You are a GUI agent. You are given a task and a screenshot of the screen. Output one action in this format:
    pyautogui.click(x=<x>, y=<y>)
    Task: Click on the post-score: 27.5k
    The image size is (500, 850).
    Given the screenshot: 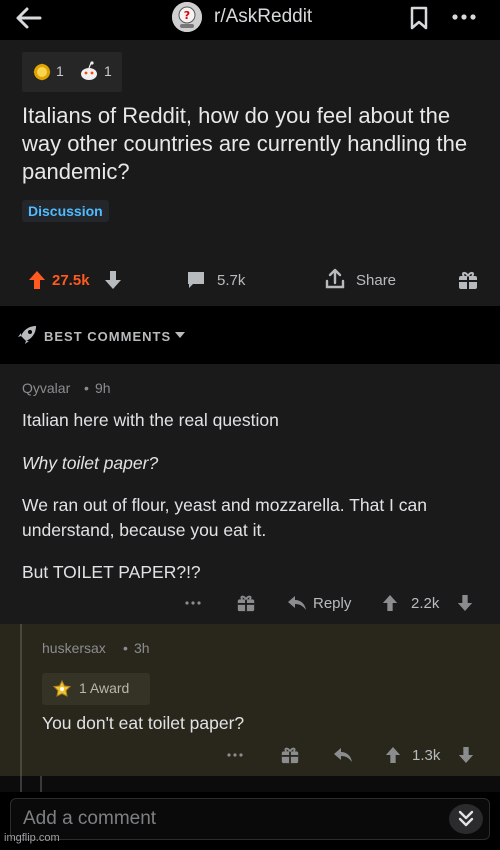 What is the action you would take?
    pyautogui.click(x=71, y=280)
    